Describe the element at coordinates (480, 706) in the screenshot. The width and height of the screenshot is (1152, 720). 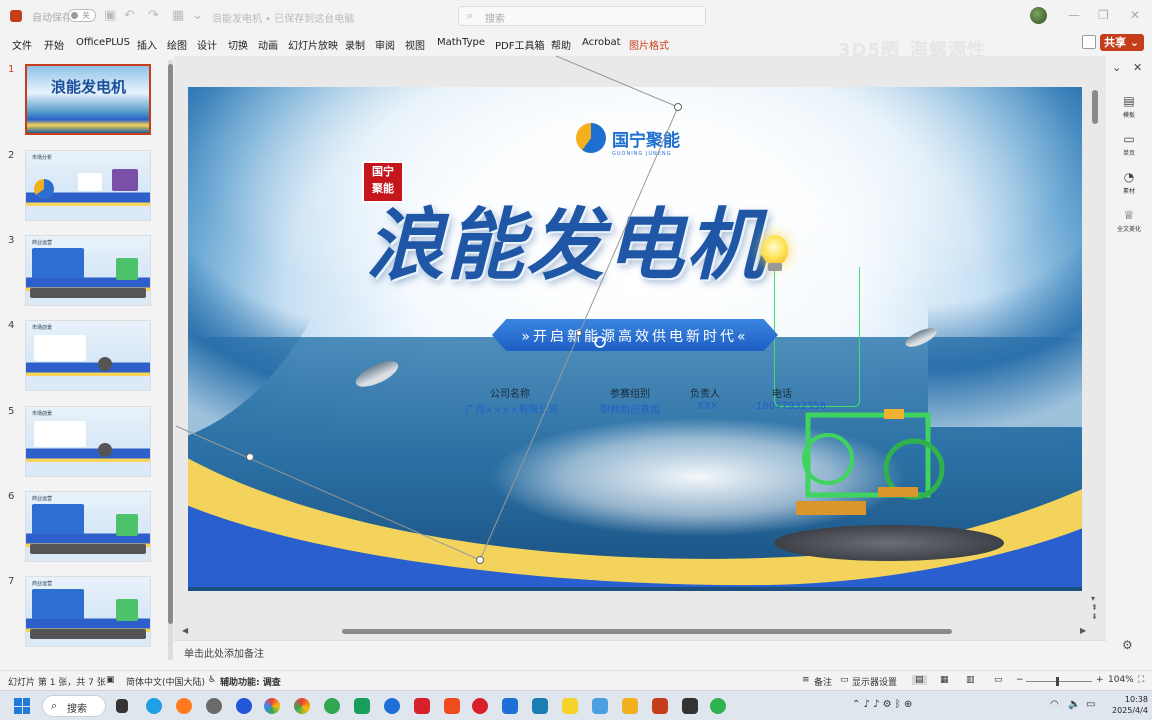
I see `vivaldi-icon` at that location.